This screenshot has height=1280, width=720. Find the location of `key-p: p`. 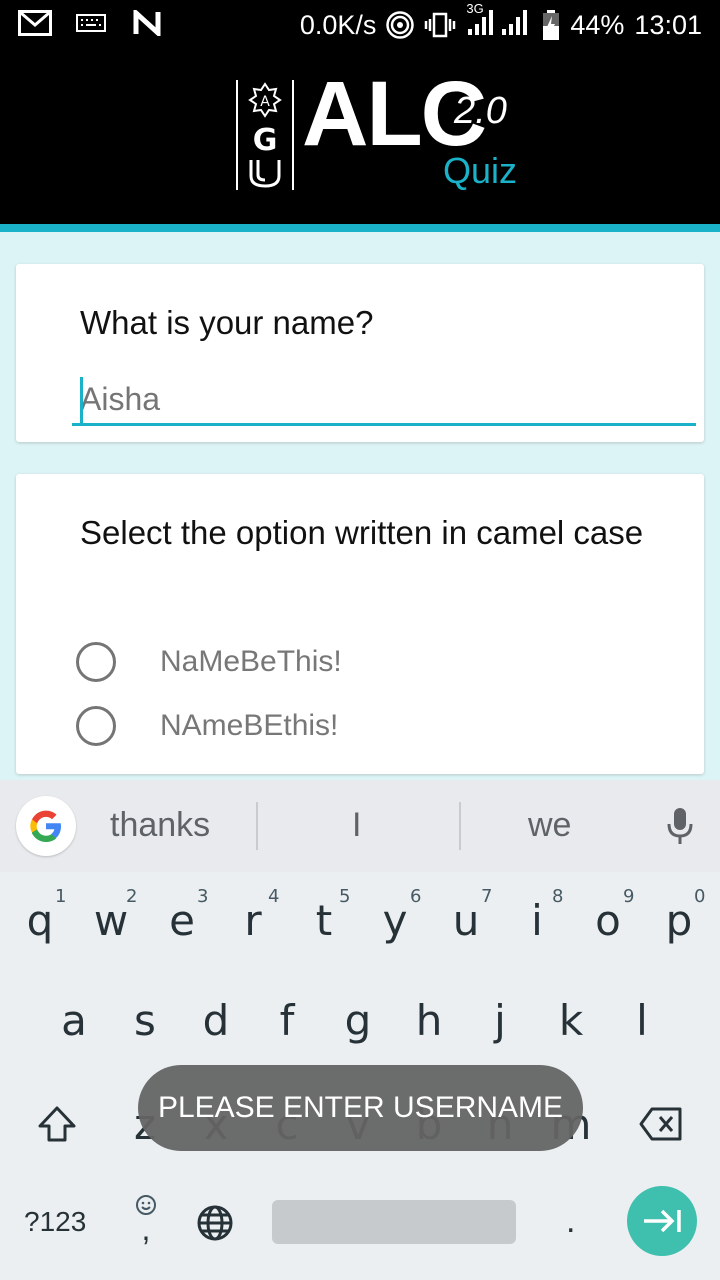

key-p: p is located at coordinates (679, 920).